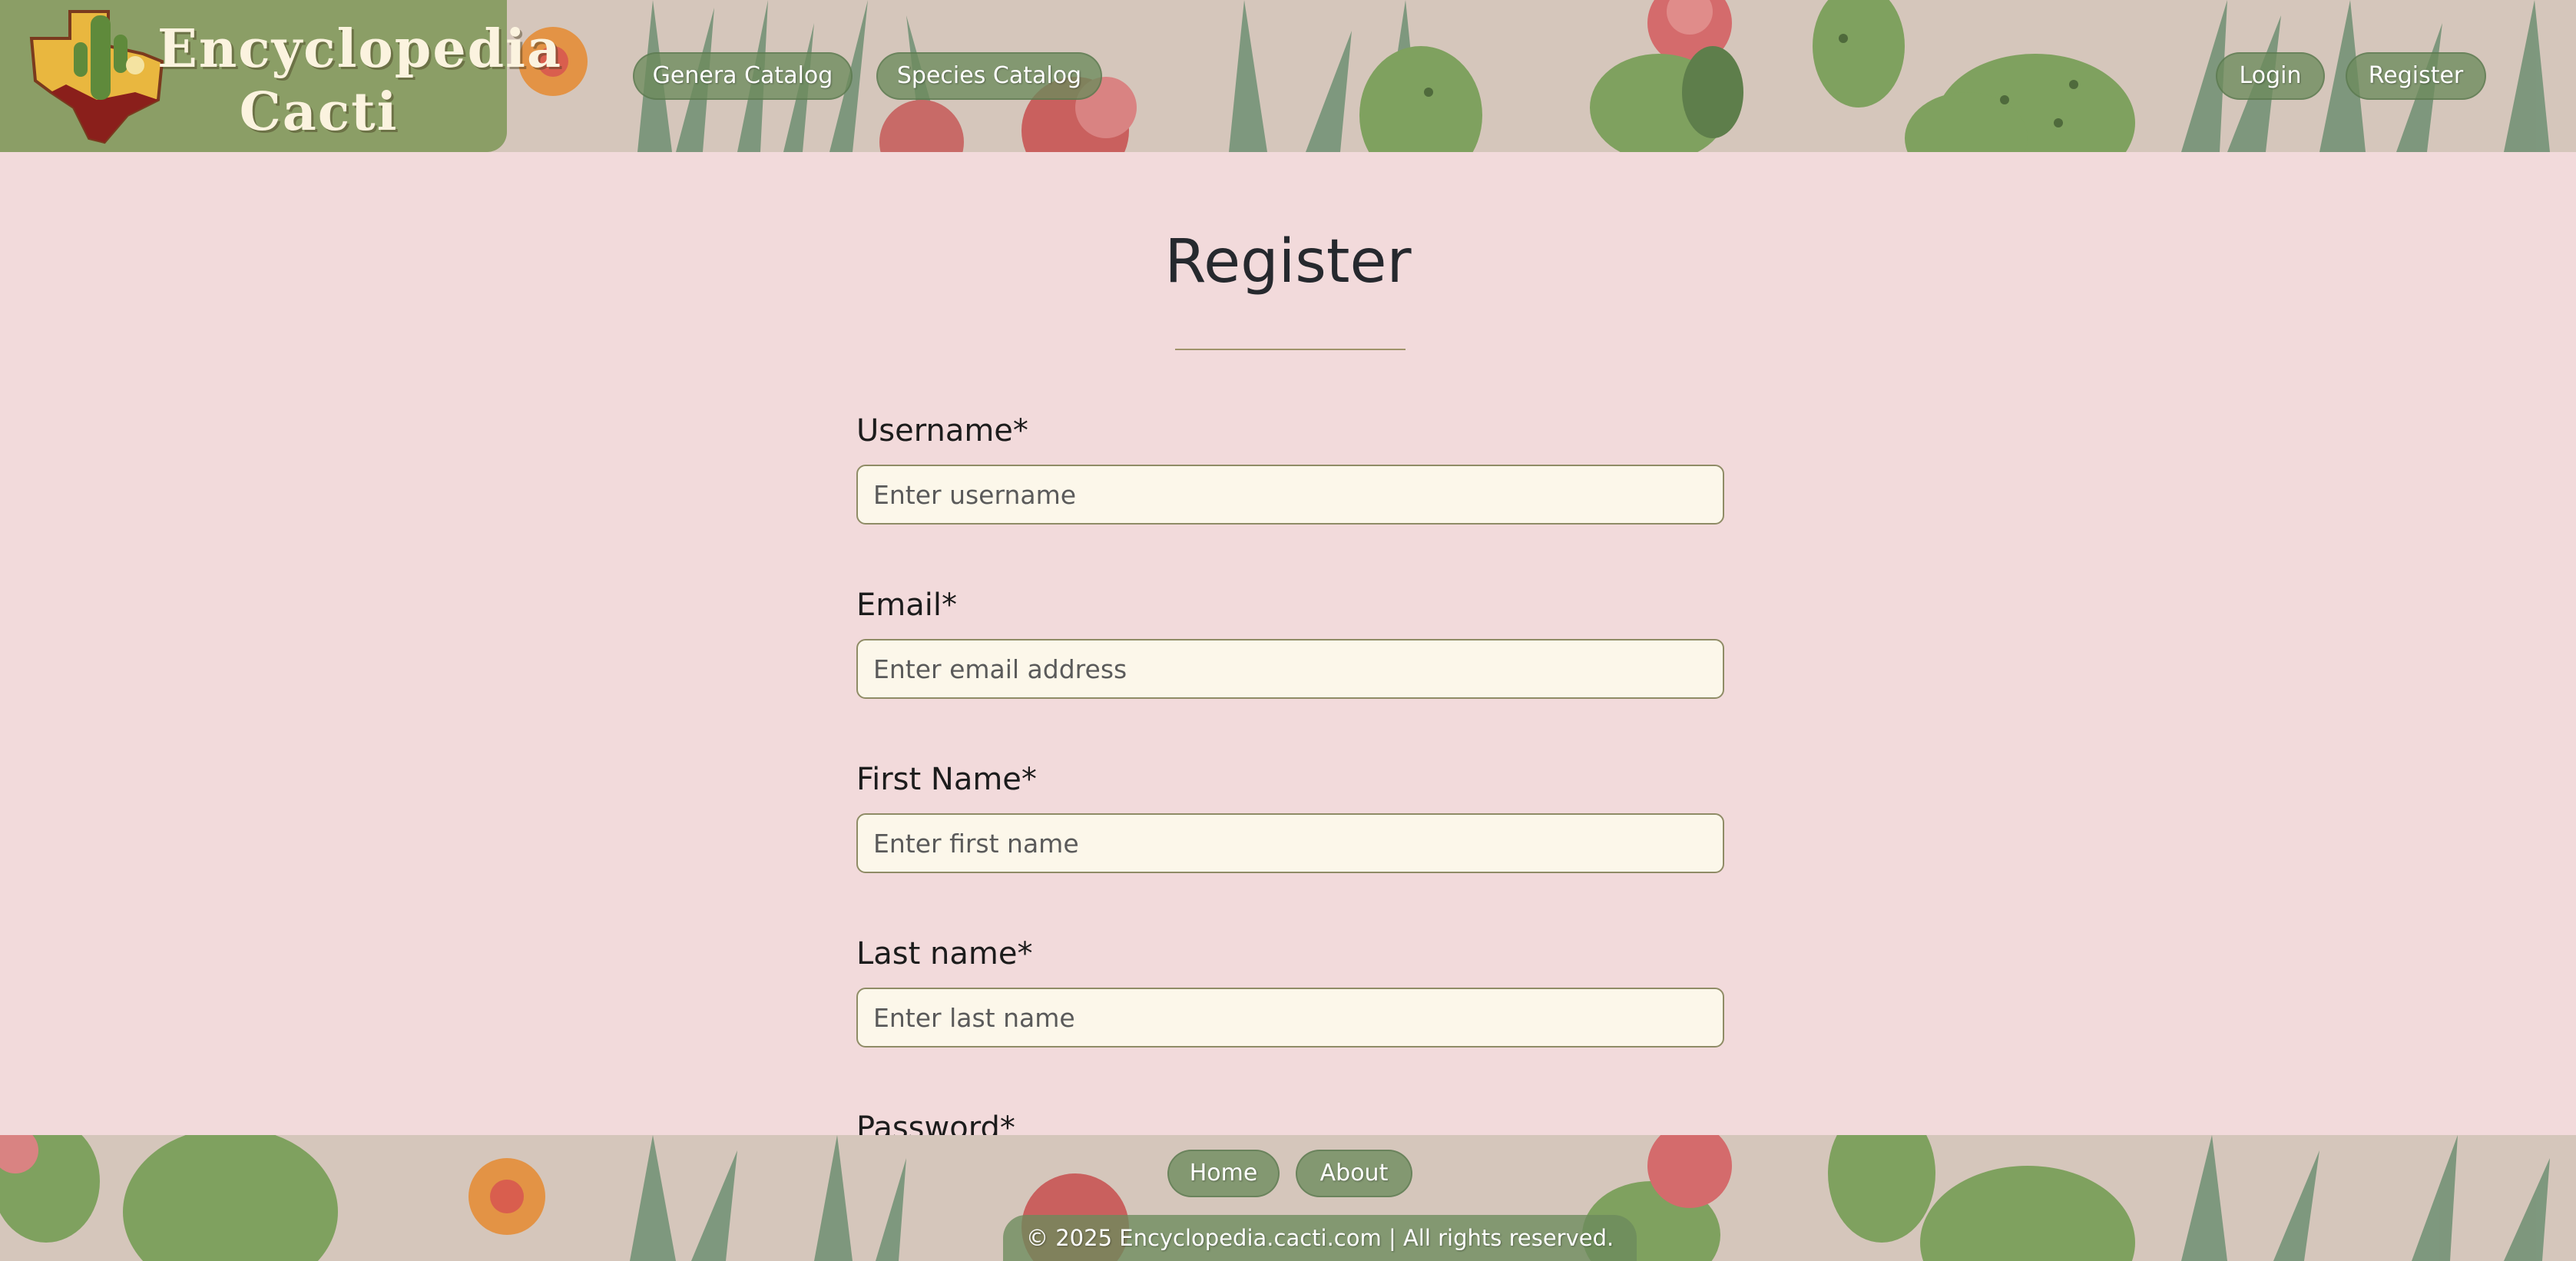 The image size is (2576, 1261). I want to click on email-label: Email*, so click(907, 605).